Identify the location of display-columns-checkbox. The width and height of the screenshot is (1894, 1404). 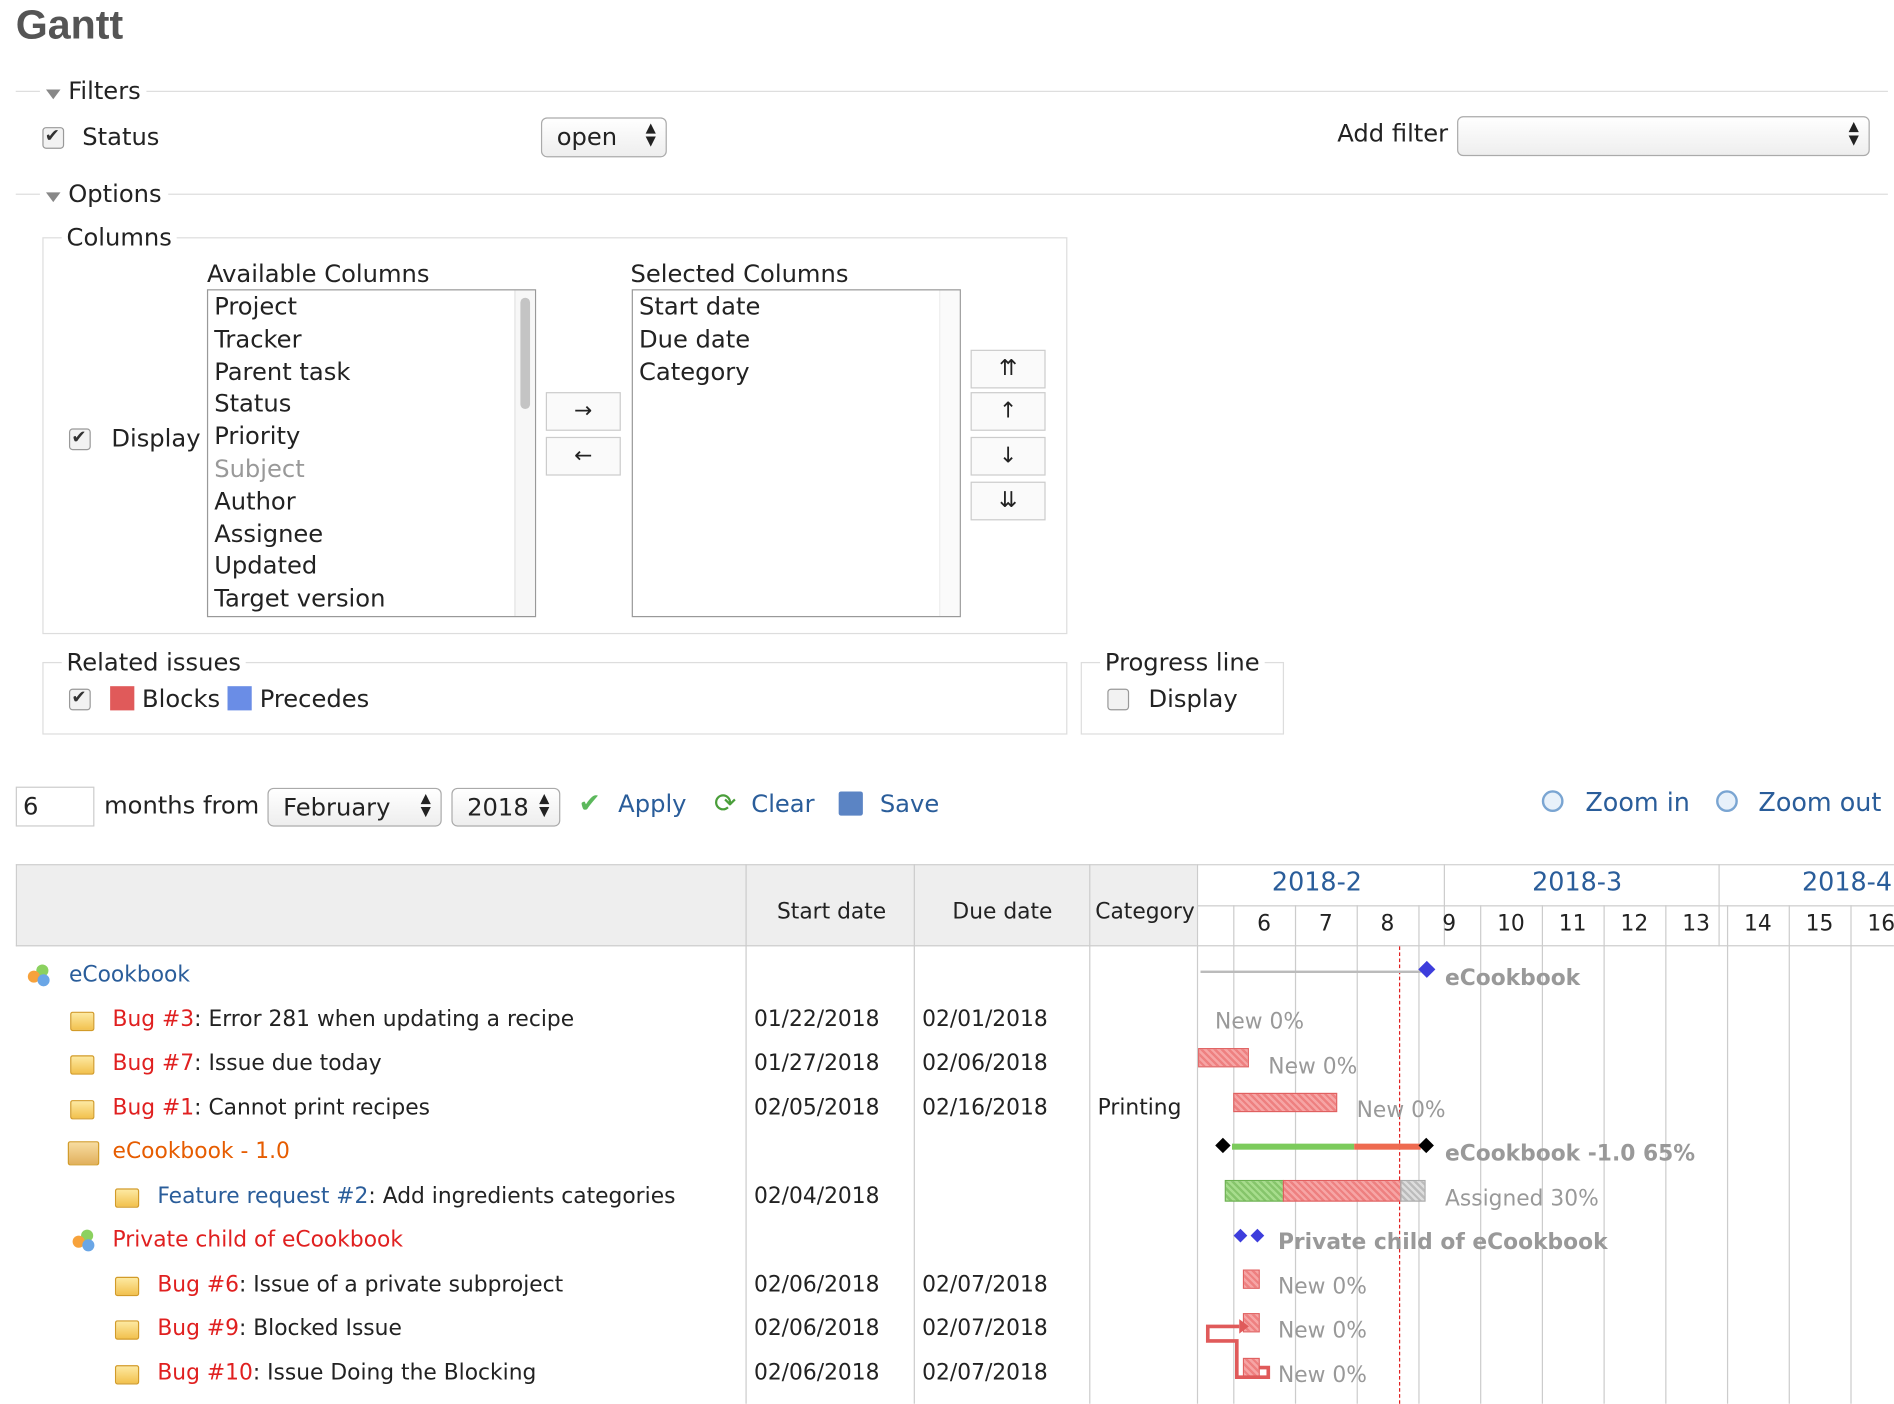
(79, 438).